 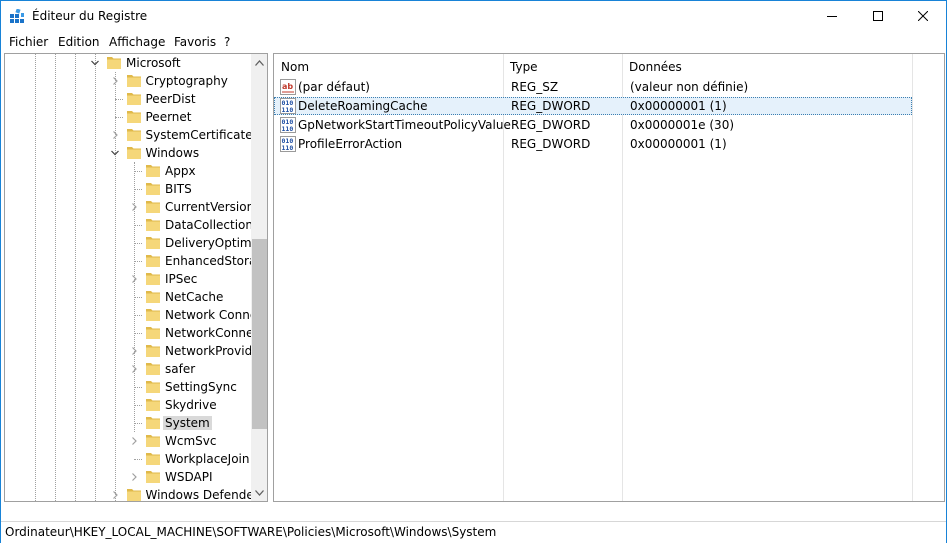 What do you see at coordinates (128, 207) in the screenshot?
I see `tree-item-currentversion: CurrentVersion` at bounding box center [128, 207].